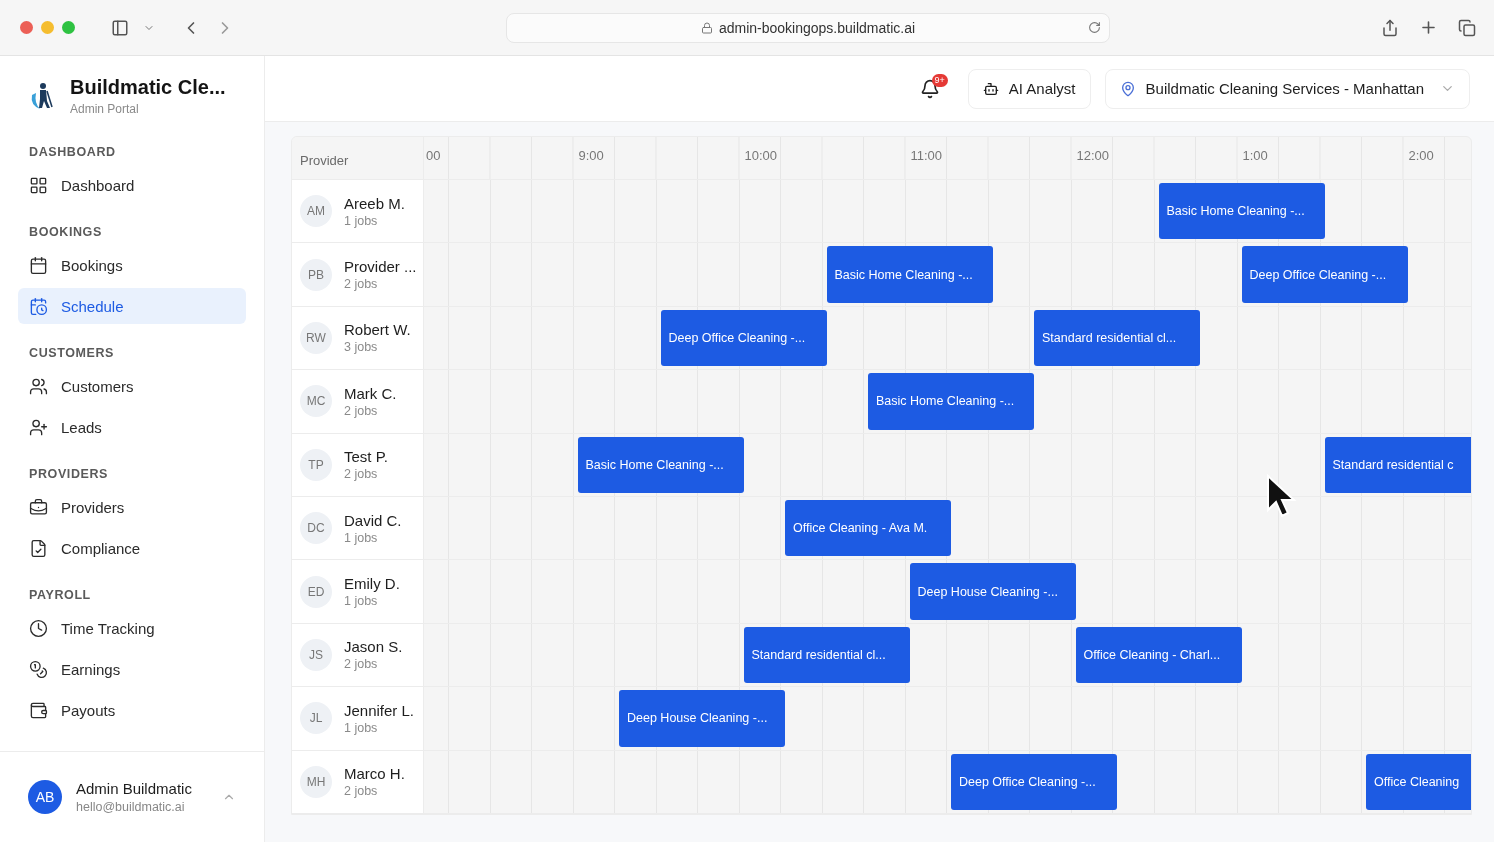 The image size is (1494, 842). Describe the element at coordinates (379, 710) in the screenshot. I see `provider-name: Jennifer L.` at that location.